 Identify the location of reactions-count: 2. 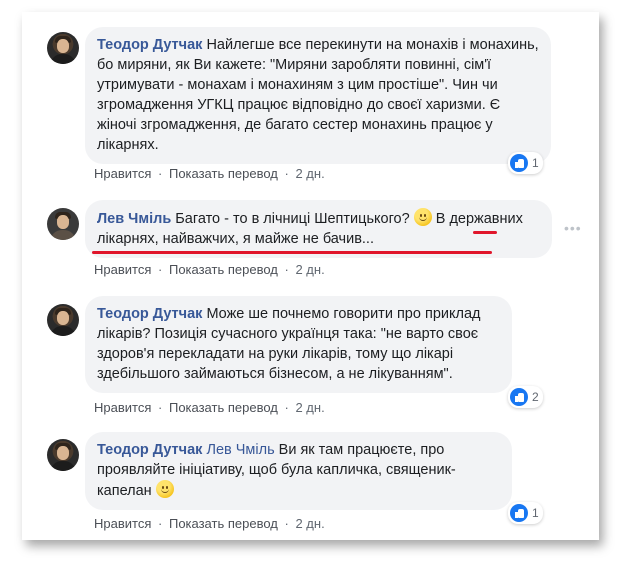
(525, 397).